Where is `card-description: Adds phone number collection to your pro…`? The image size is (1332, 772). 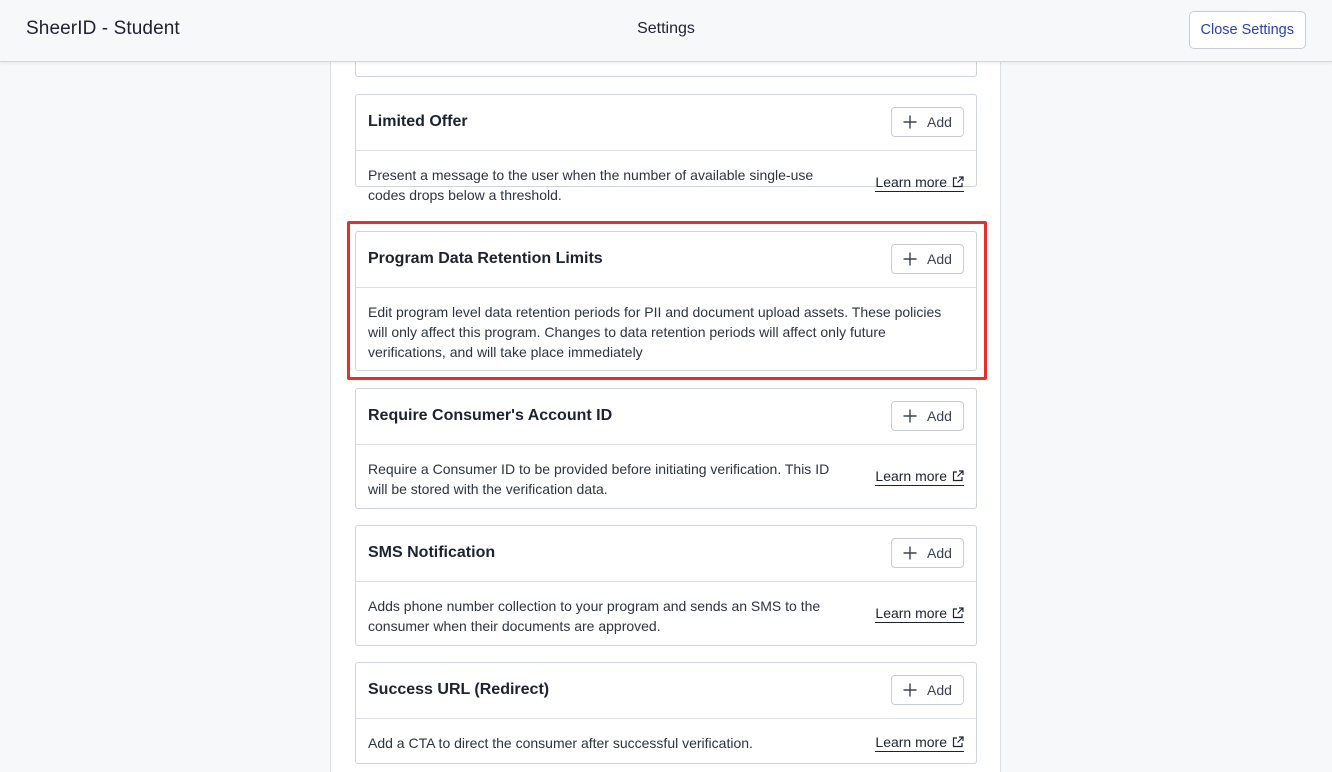
card-description: Adds phone number collection to your pro… is located at coordinates (594, 616).